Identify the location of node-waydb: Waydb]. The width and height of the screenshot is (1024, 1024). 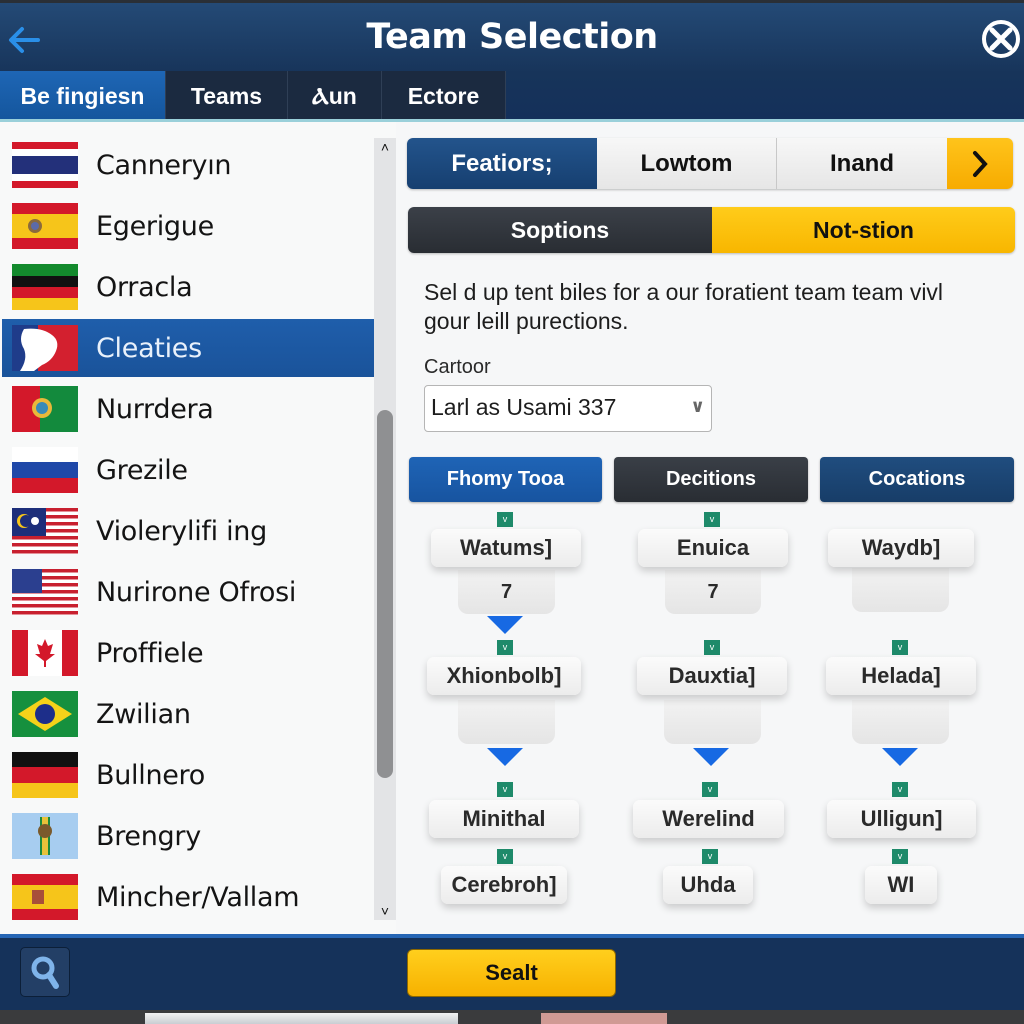
(901, 548).